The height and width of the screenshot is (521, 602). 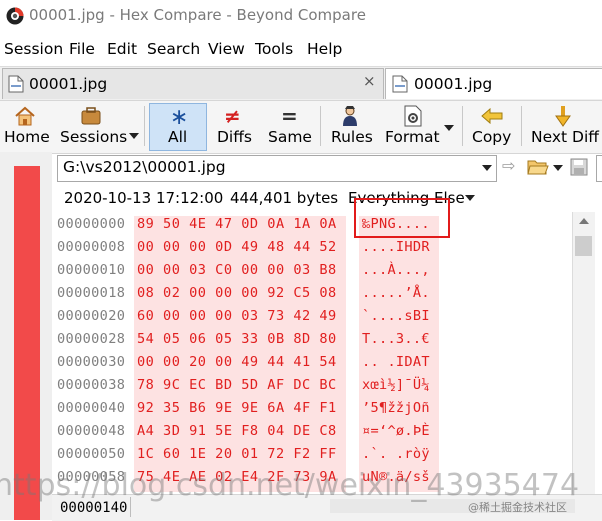 What do you see at coordinates (396, 247) in the screenshot?
I see `ascii-text: ....IHDR` at bounding box center [396, 247].